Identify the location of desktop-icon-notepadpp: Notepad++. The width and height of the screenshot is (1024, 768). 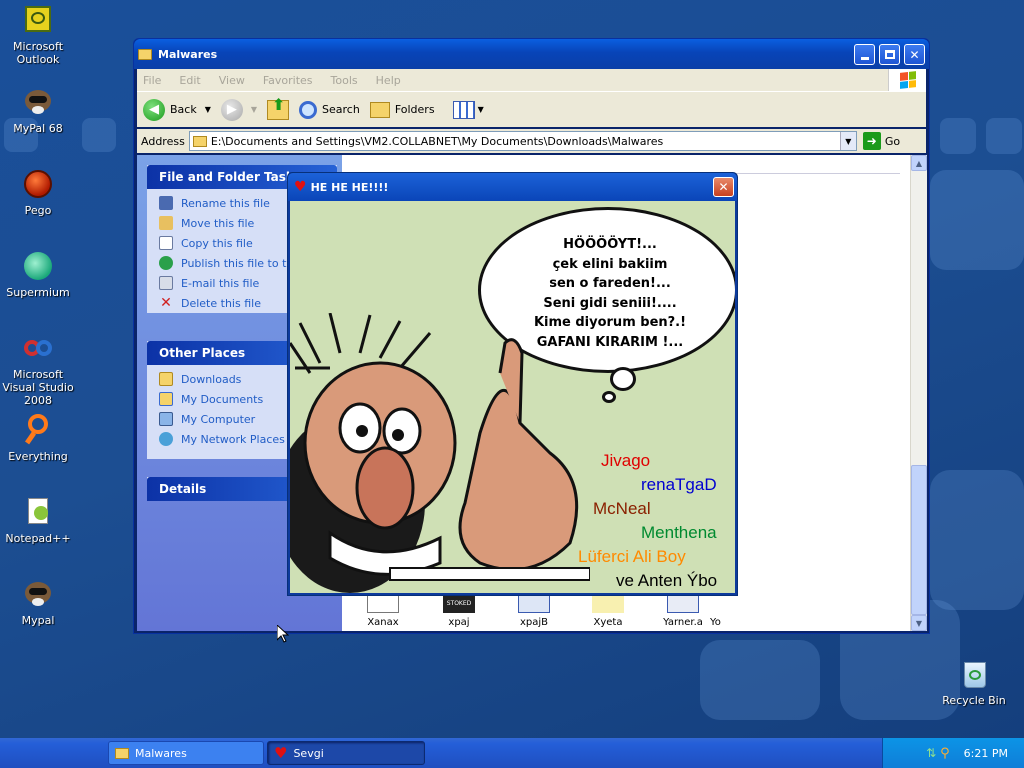
(38, 520).